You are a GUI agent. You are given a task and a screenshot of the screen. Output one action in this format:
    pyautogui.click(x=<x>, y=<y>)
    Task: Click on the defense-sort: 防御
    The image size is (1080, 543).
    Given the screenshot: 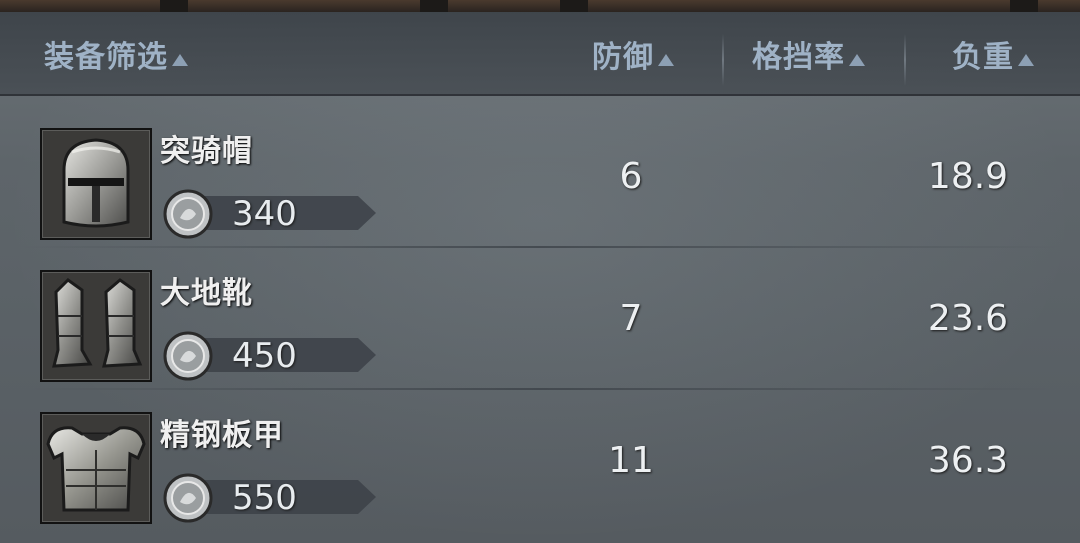 What is the action you would take?
    pyautogui.click(x=633, y=54)
    